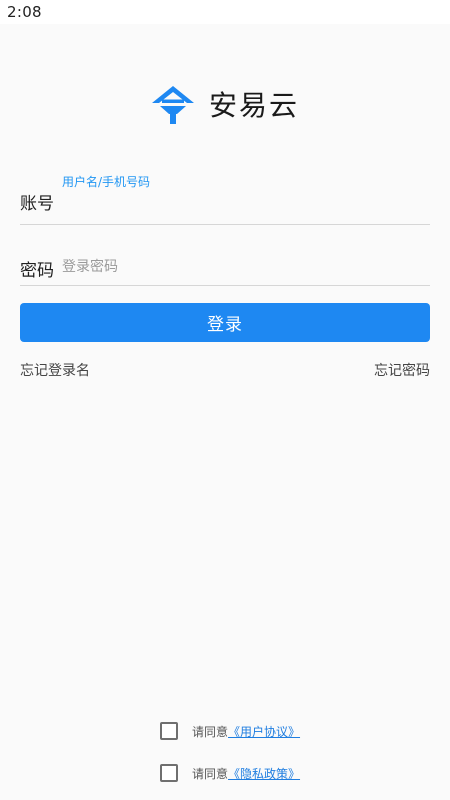 The image size is (450, 800). What do you see at coordinates (225, 12) in the screenshot?
I see `status-bar: 2:08` at bounding box center [225, 12].